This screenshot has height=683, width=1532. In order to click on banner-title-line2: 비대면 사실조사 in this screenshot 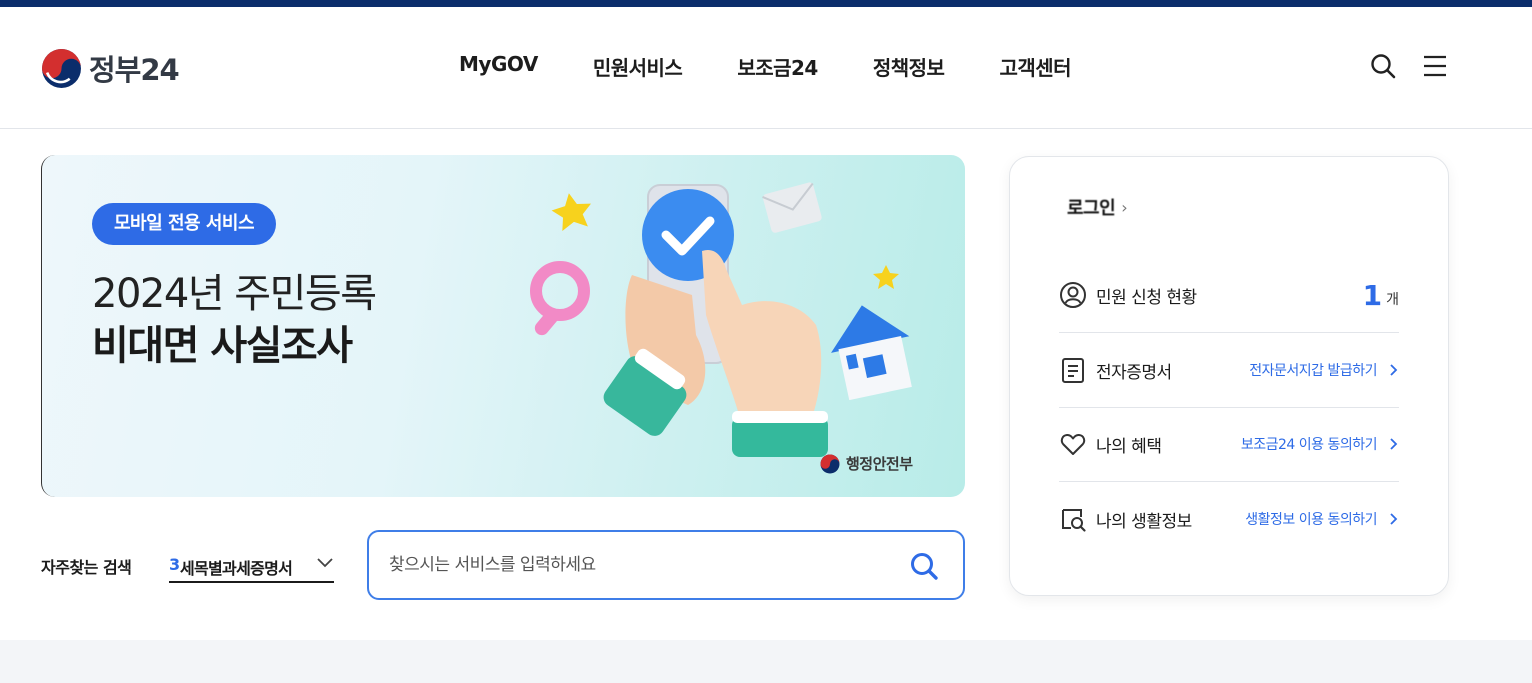, I will do `click(222, 346)`.